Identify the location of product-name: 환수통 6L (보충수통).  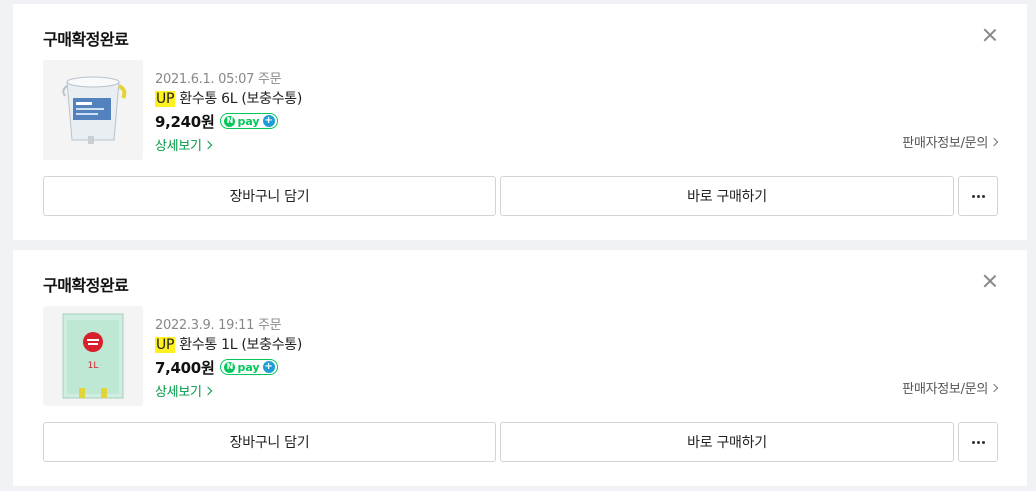
(240, 99).